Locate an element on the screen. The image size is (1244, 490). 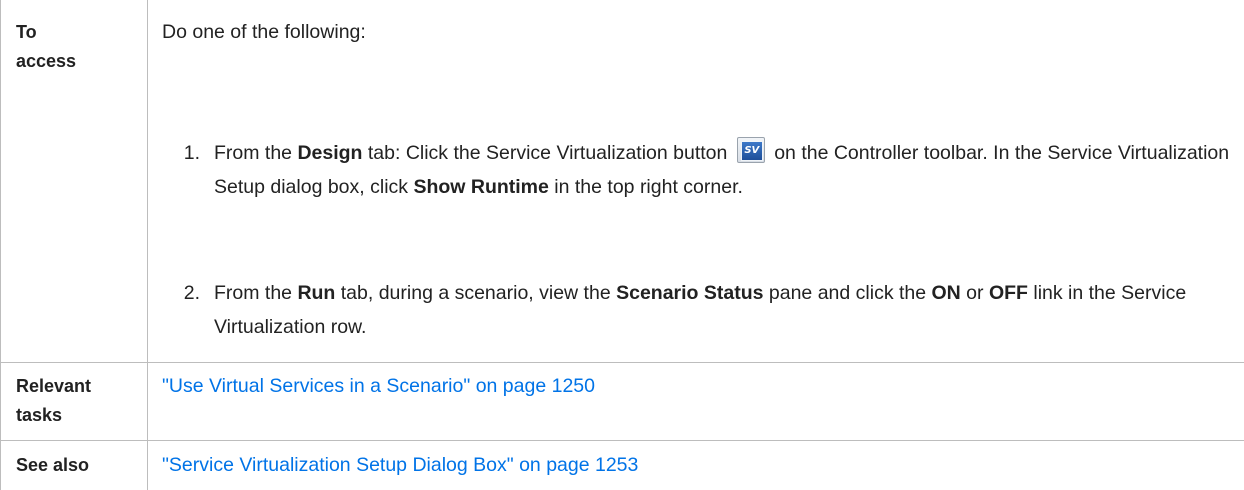
row-divider-access is located at coordinates (622, 362).